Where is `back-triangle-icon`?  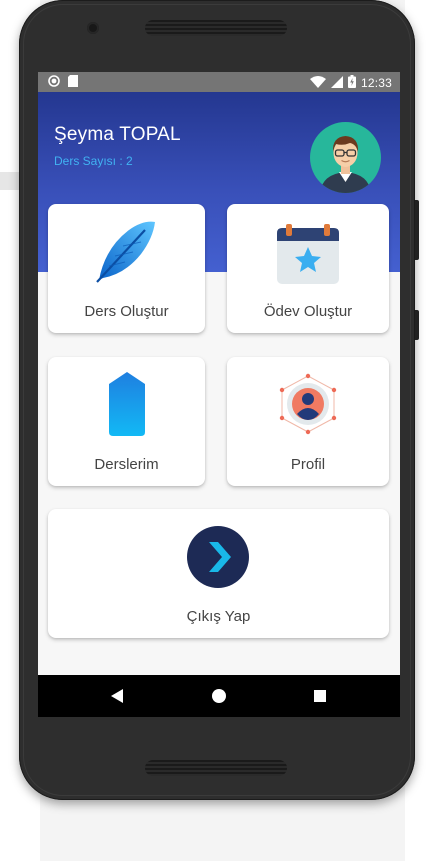
back-triangle-icon is located at coordinates (118, 696).